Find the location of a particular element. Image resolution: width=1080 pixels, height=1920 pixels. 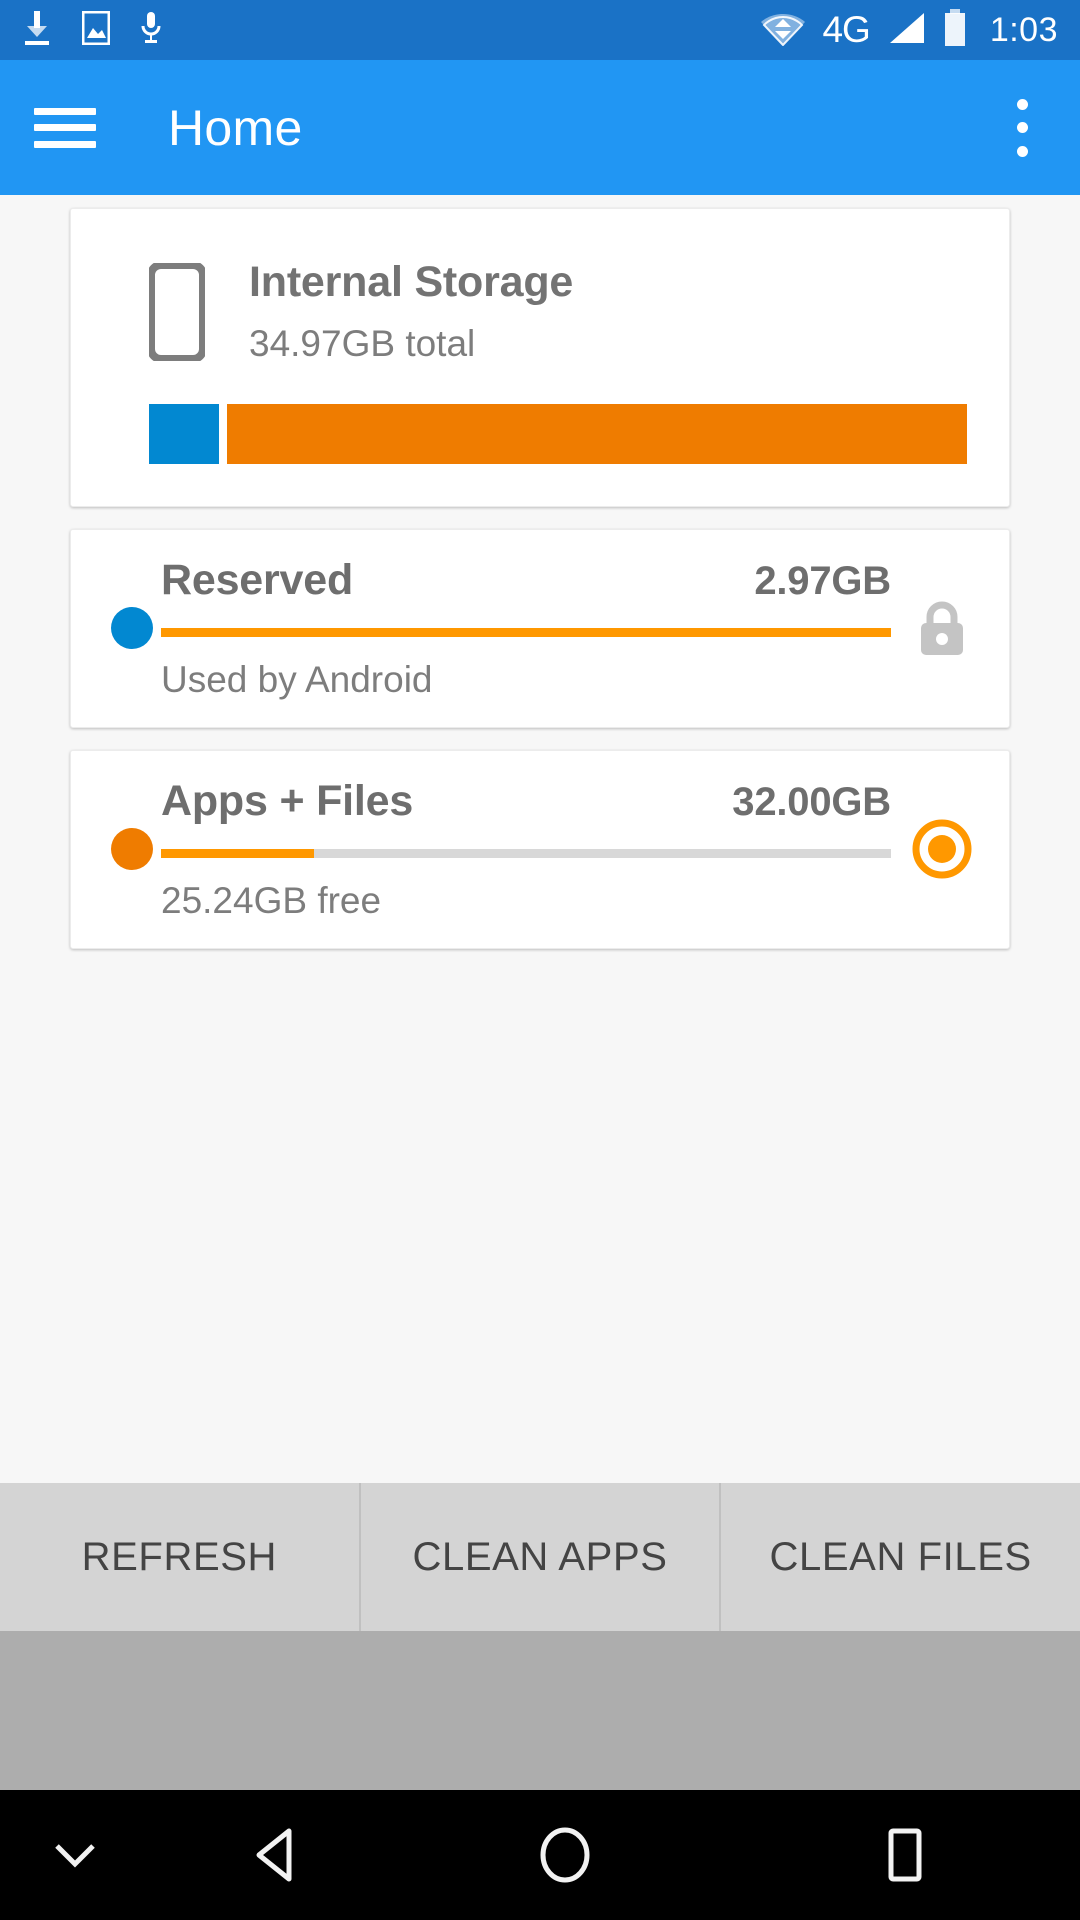

internal-storage-title: Internal Storage is located at coordinates (411, 282).